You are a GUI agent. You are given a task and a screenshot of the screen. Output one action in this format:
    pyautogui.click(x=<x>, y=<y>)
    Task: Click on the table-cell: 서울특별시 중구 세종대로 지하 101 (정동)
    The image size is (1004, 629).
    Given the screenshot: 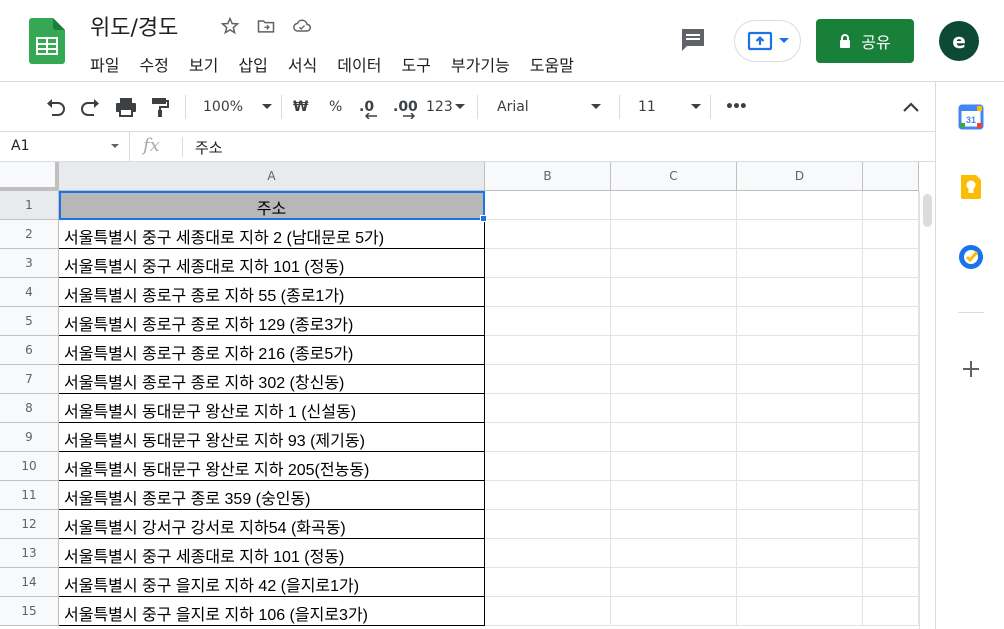 What is the action you would take?
    pyautogui.click(x=272, y=553)
    